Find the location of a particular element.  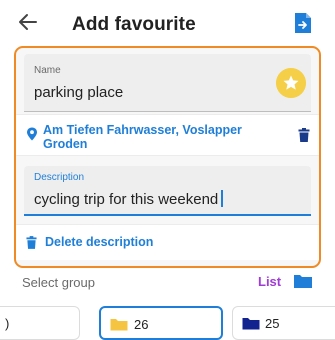

description-value: cycling trip for this weekend is located at coordinates (126, 199).